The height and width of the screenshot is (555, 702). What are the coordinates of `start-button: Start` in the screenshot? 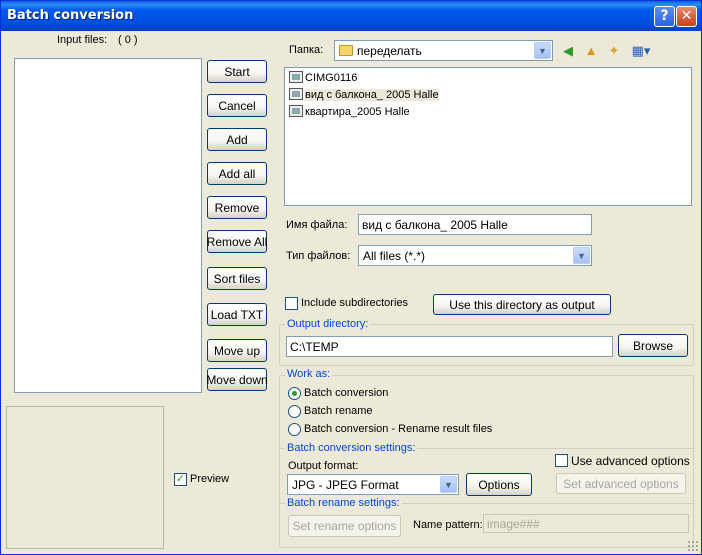 It's located at (237, 71).